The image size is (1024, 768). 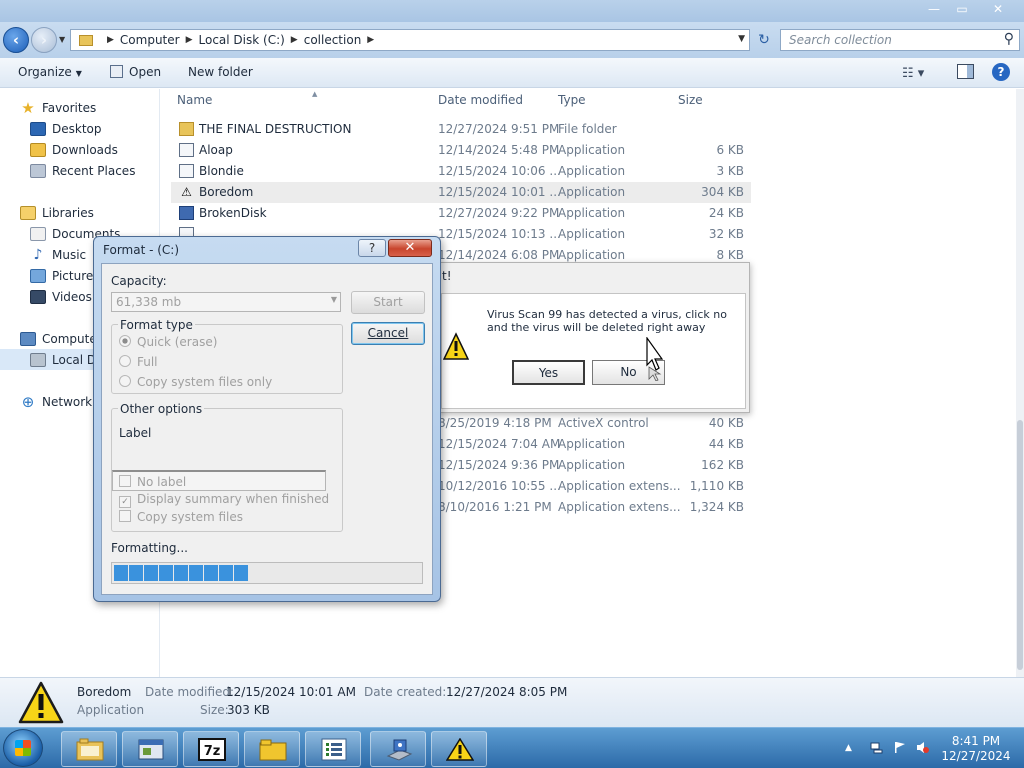 What do you see at coordinates (61, 296) in the screenshot?
I see `nav-videos: Videos` at bounding box center [61, 296].